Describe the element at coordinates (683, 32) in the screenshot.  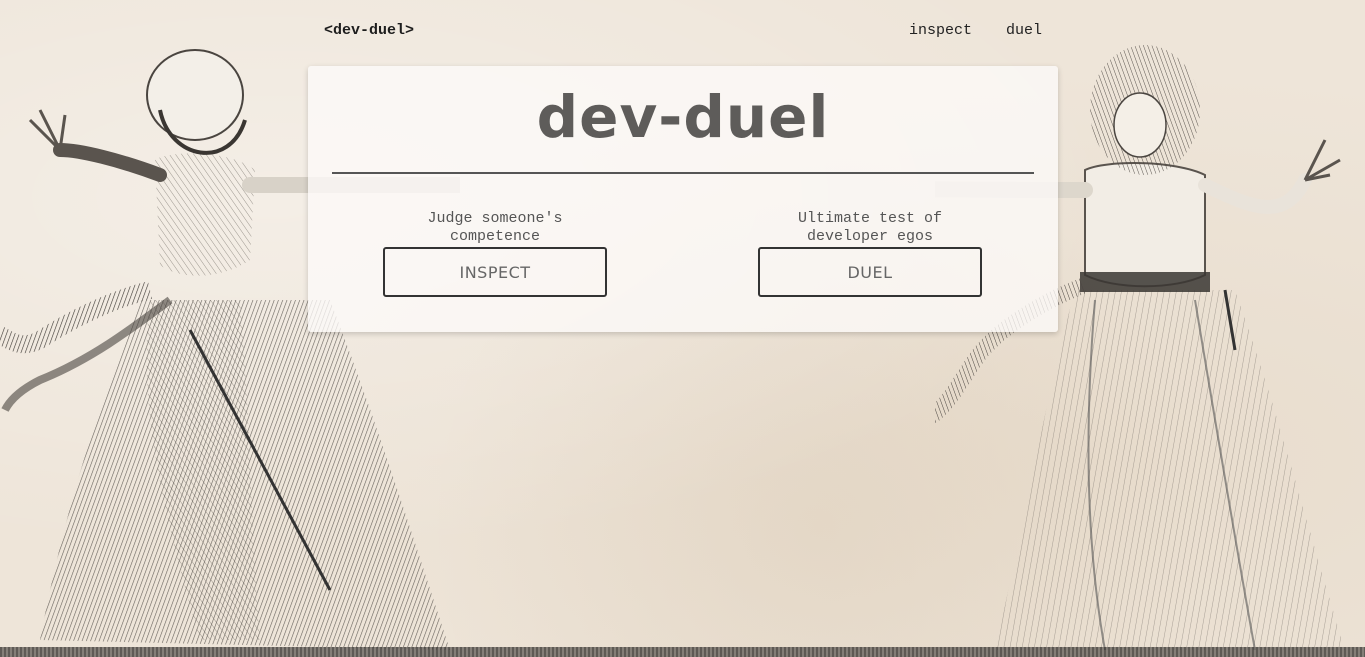
I see `top-navbar: <dev-duel> inspect duel` at that location.